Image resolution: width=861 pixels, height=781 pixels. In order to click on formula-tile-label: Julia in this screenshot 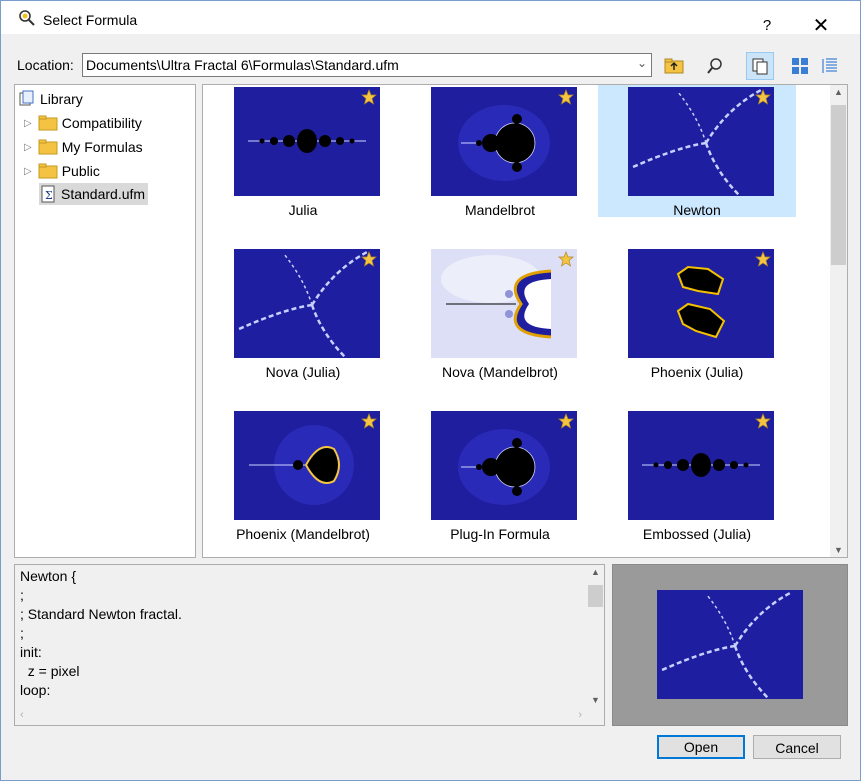, I will do `click(303, 210)`.